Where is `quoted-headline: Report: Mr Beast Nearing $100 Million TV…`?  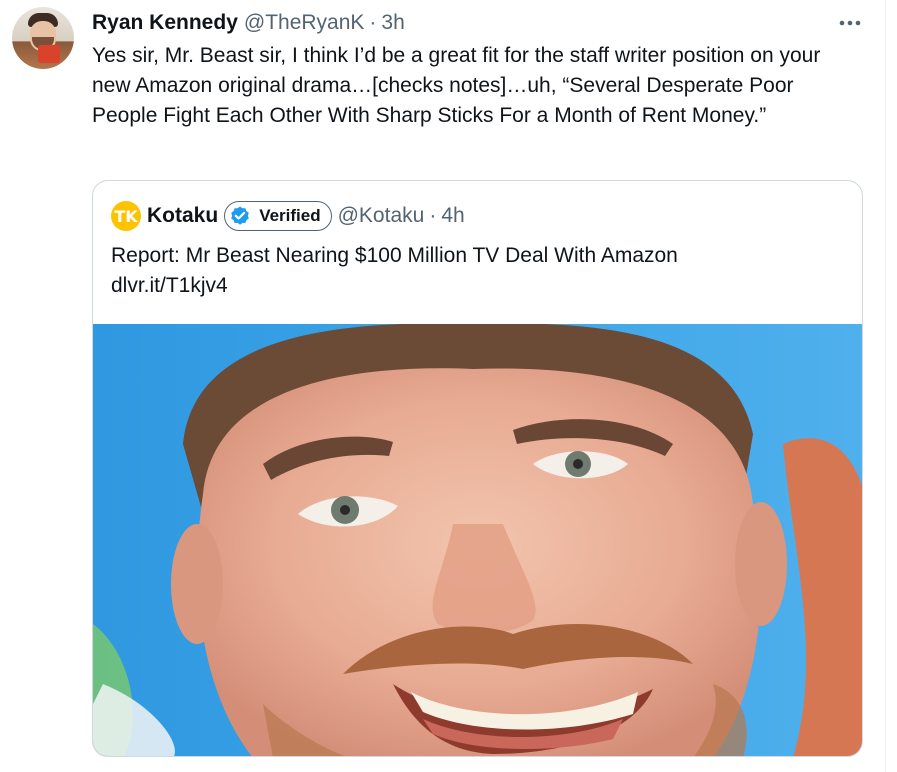
quoted-headline: Report: Mr Beast Nearing $100 Million TV… is located at coordinates (394, 255).